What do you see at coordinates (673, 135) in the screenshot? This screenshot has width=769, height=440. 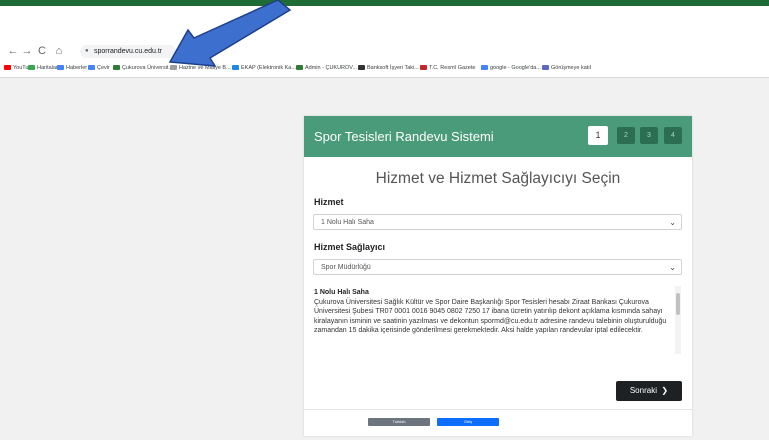 I see `step-4: 4` at bounding box center [673, 135].